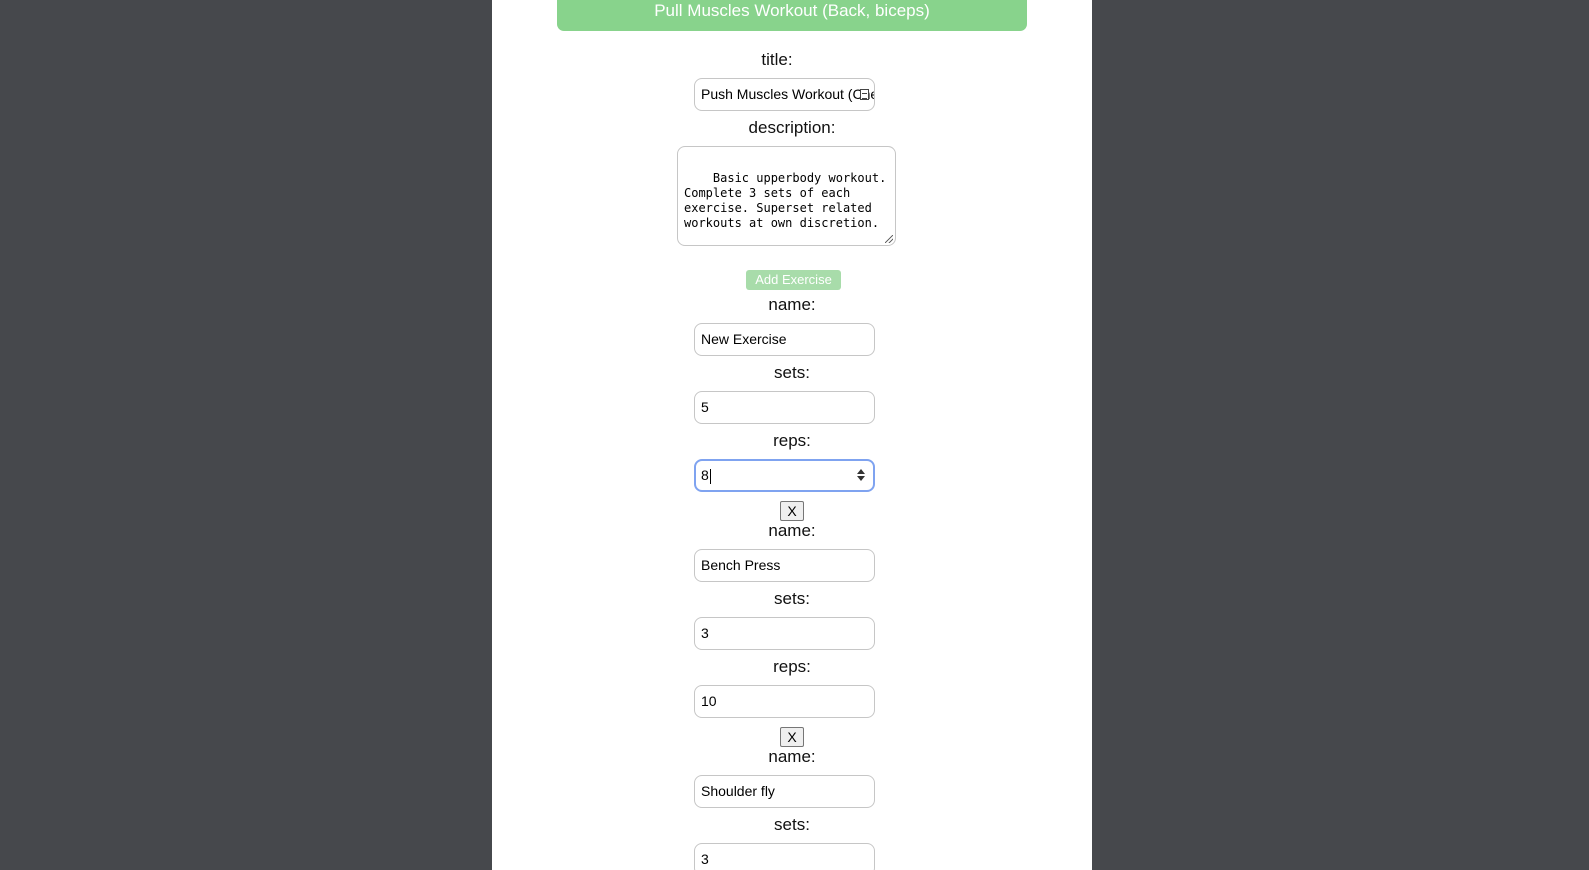 The height and width of the screenshot is (870, 1589). I want to click on exercise-reps-input: 8, so click(784, 475).